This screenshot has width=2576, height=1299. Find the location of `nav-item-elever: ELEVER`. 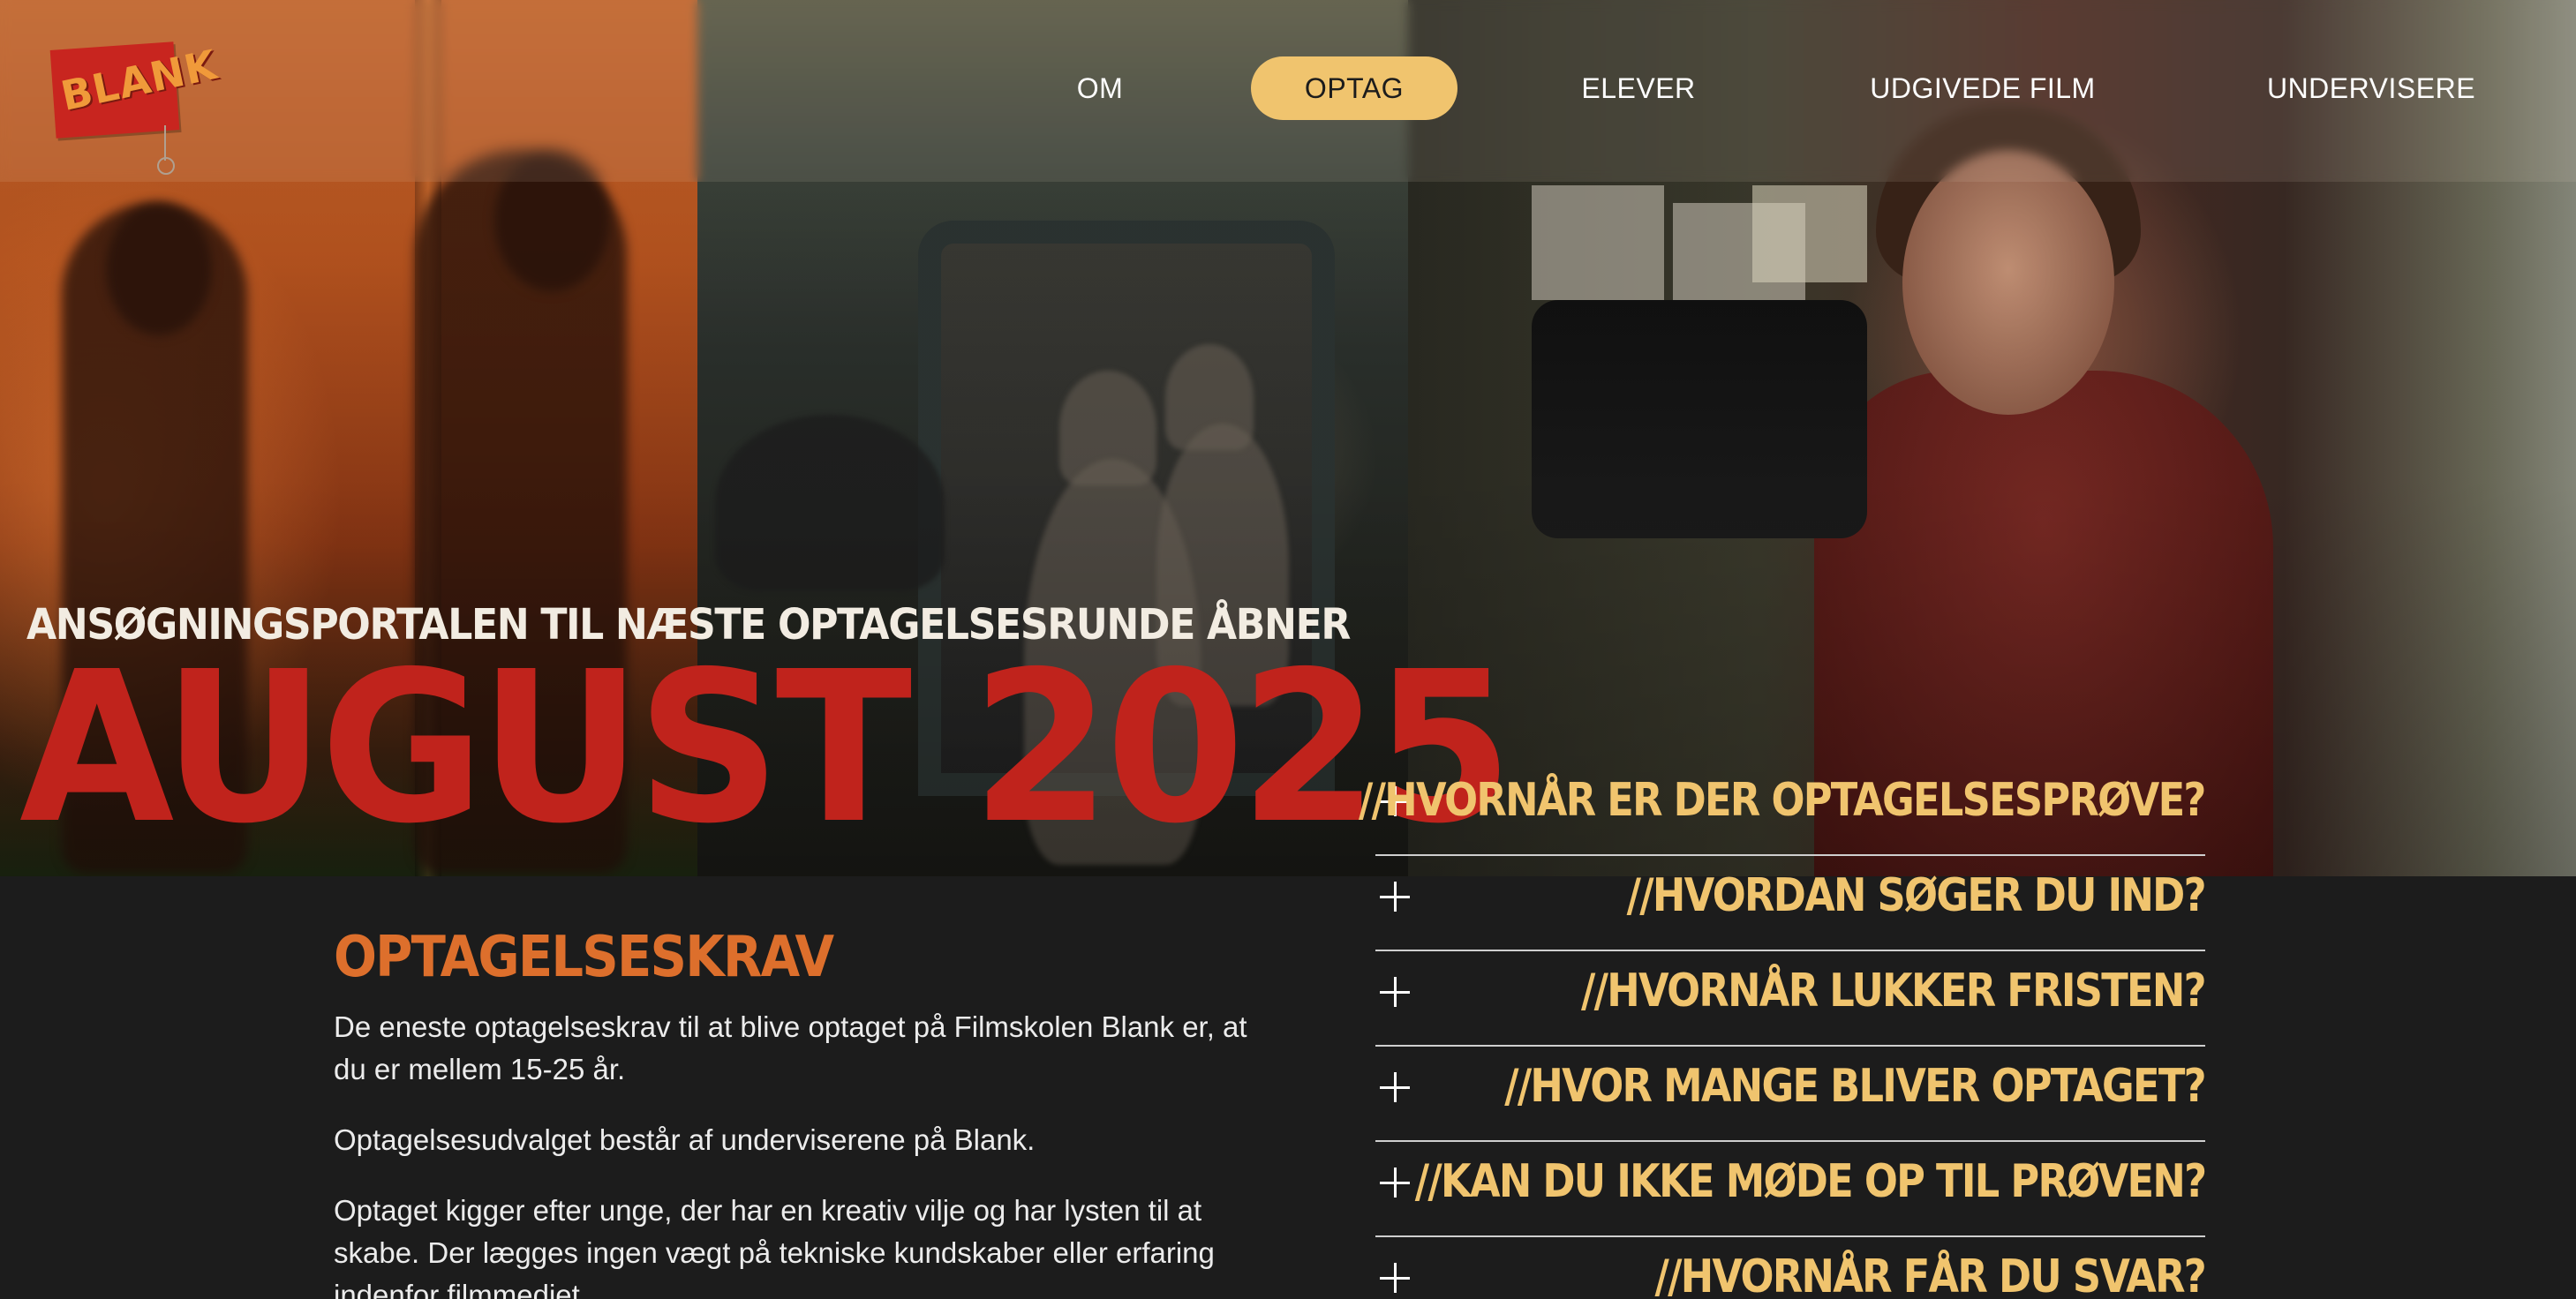

nav-item-elever: ELEVER is located at coordinates (1639, 88).